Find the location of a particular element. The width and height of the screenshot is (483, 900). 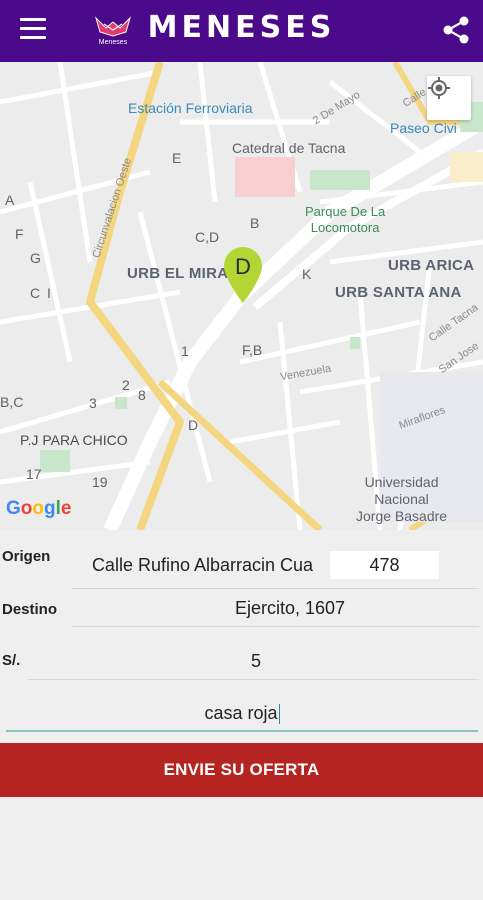

map-letter: A is located at coordinates (10, 200).